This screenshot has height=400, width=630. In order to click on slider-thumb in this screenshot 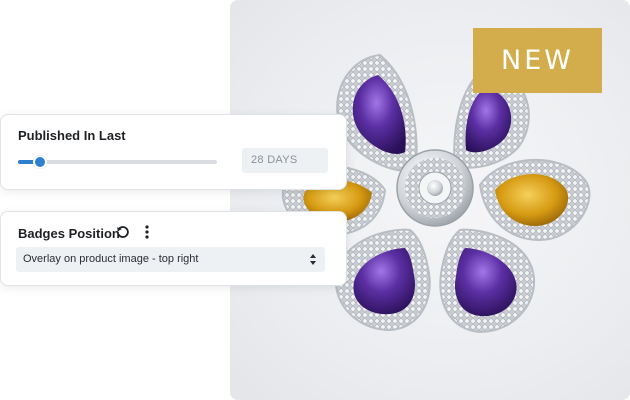, I will do `click(39, 162)`.